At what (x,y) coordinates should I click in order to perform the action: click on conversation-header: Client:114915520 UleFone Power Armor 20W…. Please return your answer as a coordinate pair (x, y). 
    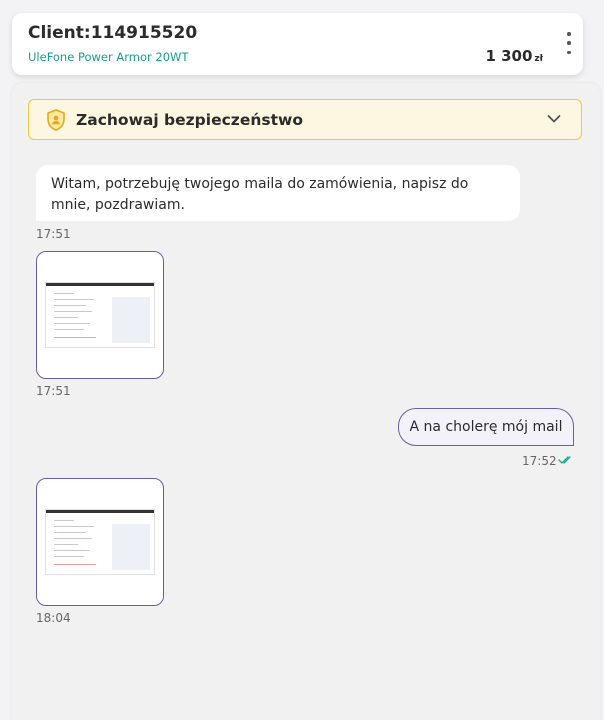
    Looking at the image, I should click on (297, 44).